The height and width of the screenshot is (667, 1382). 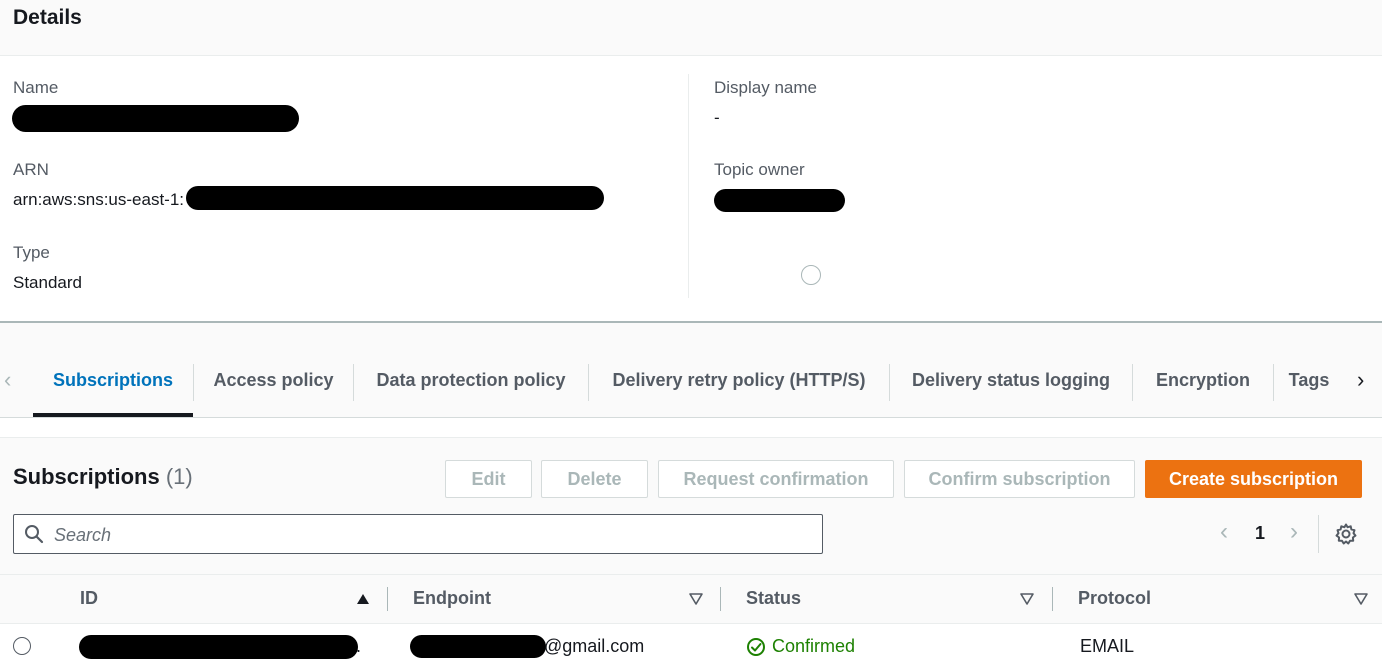 I want to click on previous-page-icon: ‹, so click(x=1224, y=532).